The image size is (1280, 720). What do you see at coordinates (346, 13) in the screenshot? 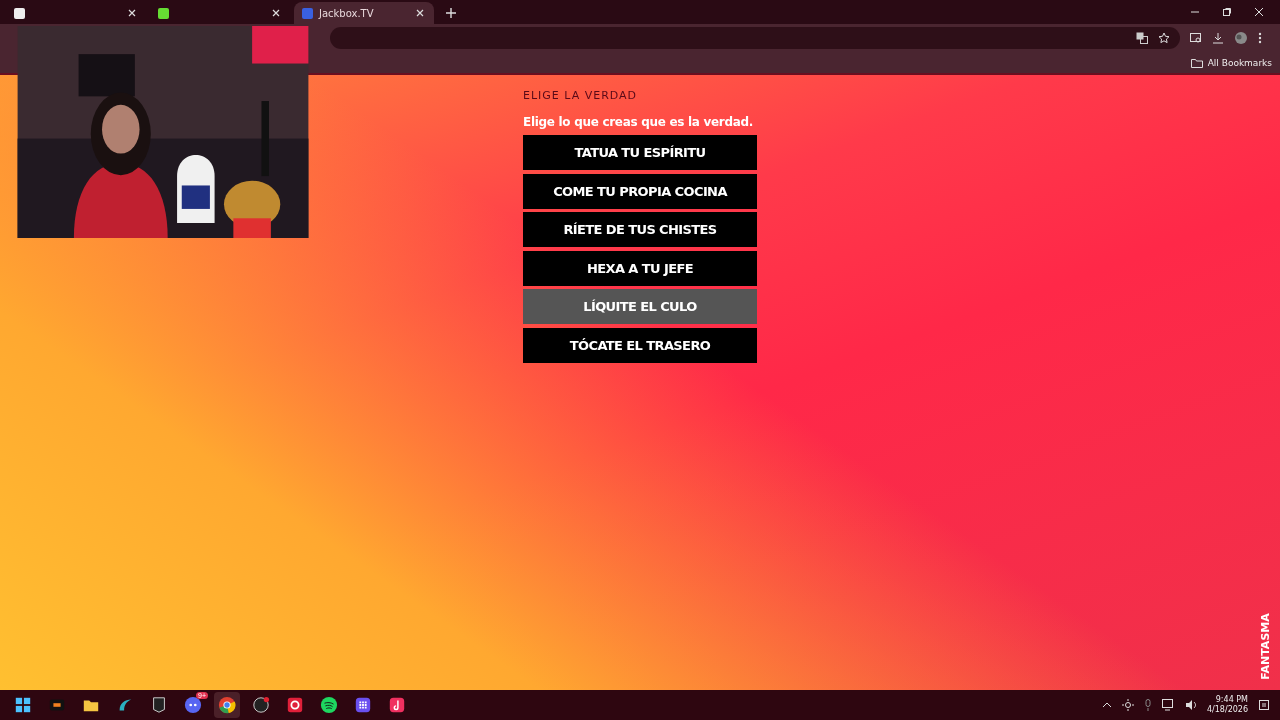
I see `tab-title: Jackbox.TV` at bounding box center [346, 13].